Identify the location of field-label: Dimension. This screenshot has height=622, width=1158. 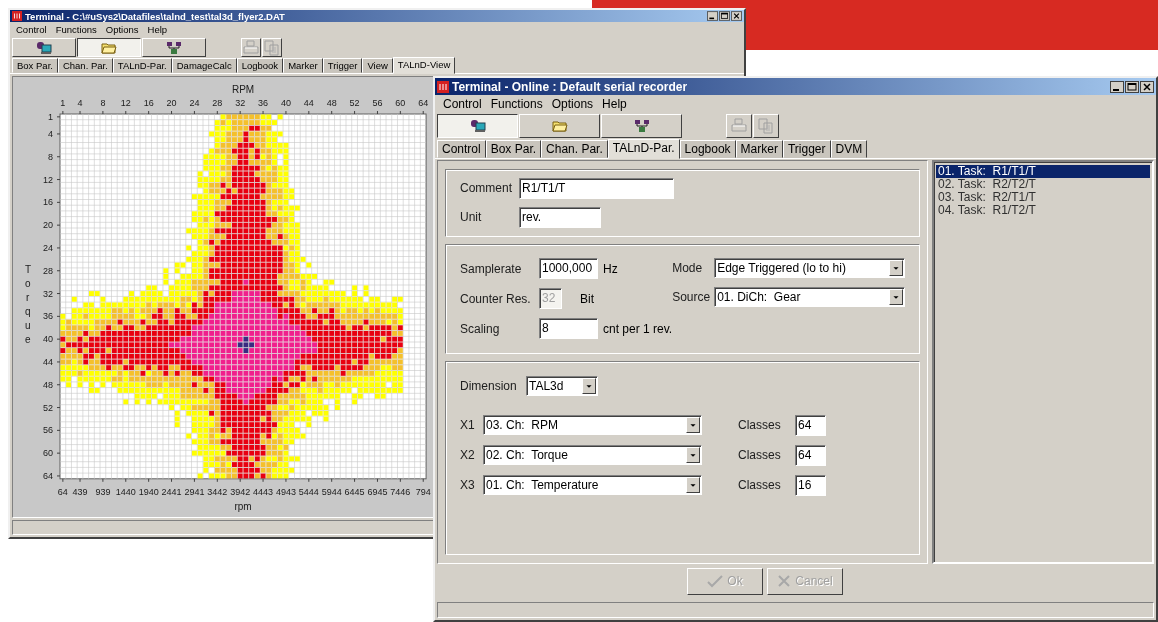
(489, 385).